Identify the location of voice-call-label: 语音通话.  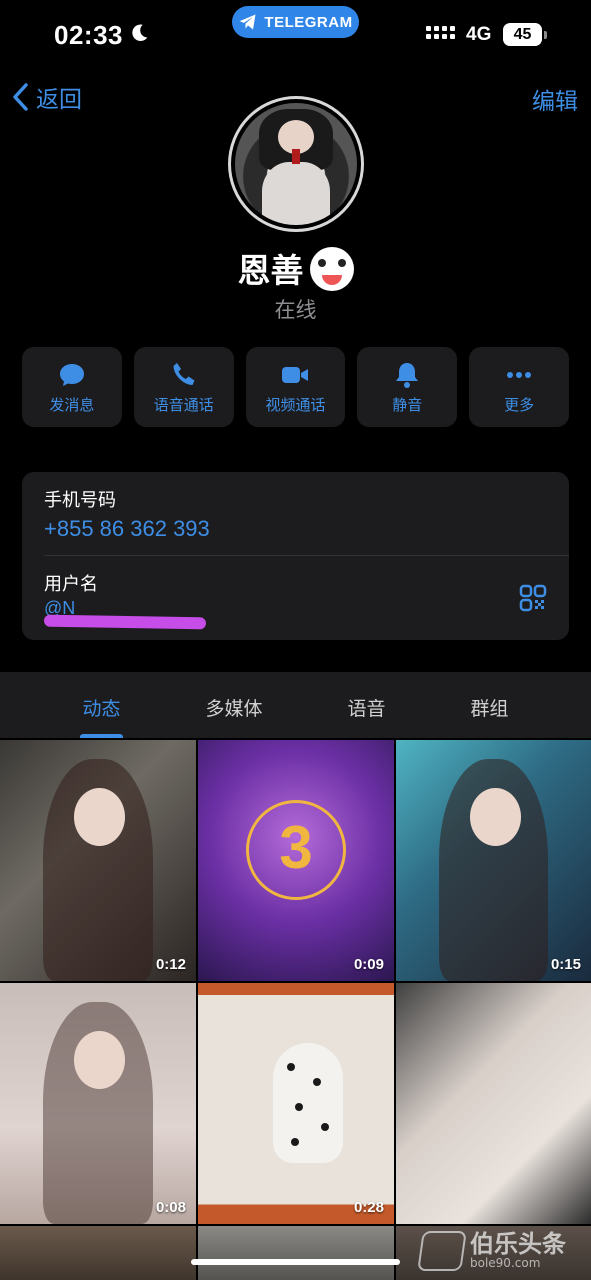
(183, 404).